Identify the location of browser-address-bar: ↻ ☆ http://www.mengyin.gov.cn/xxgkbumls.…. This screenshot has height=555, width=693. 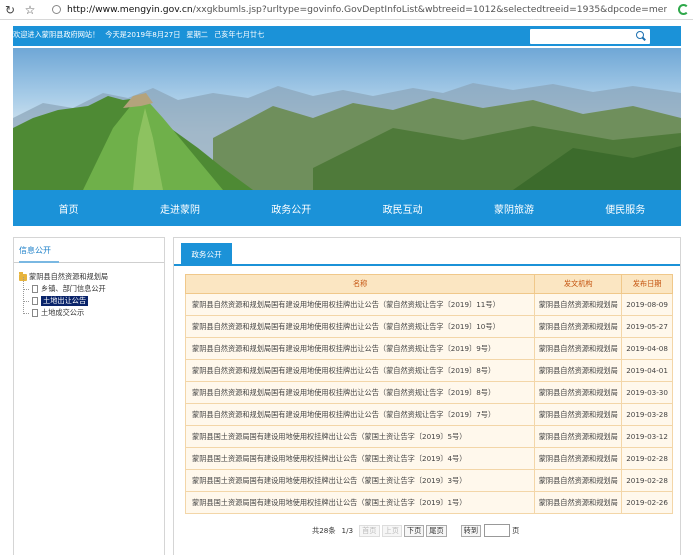
(346, 10).